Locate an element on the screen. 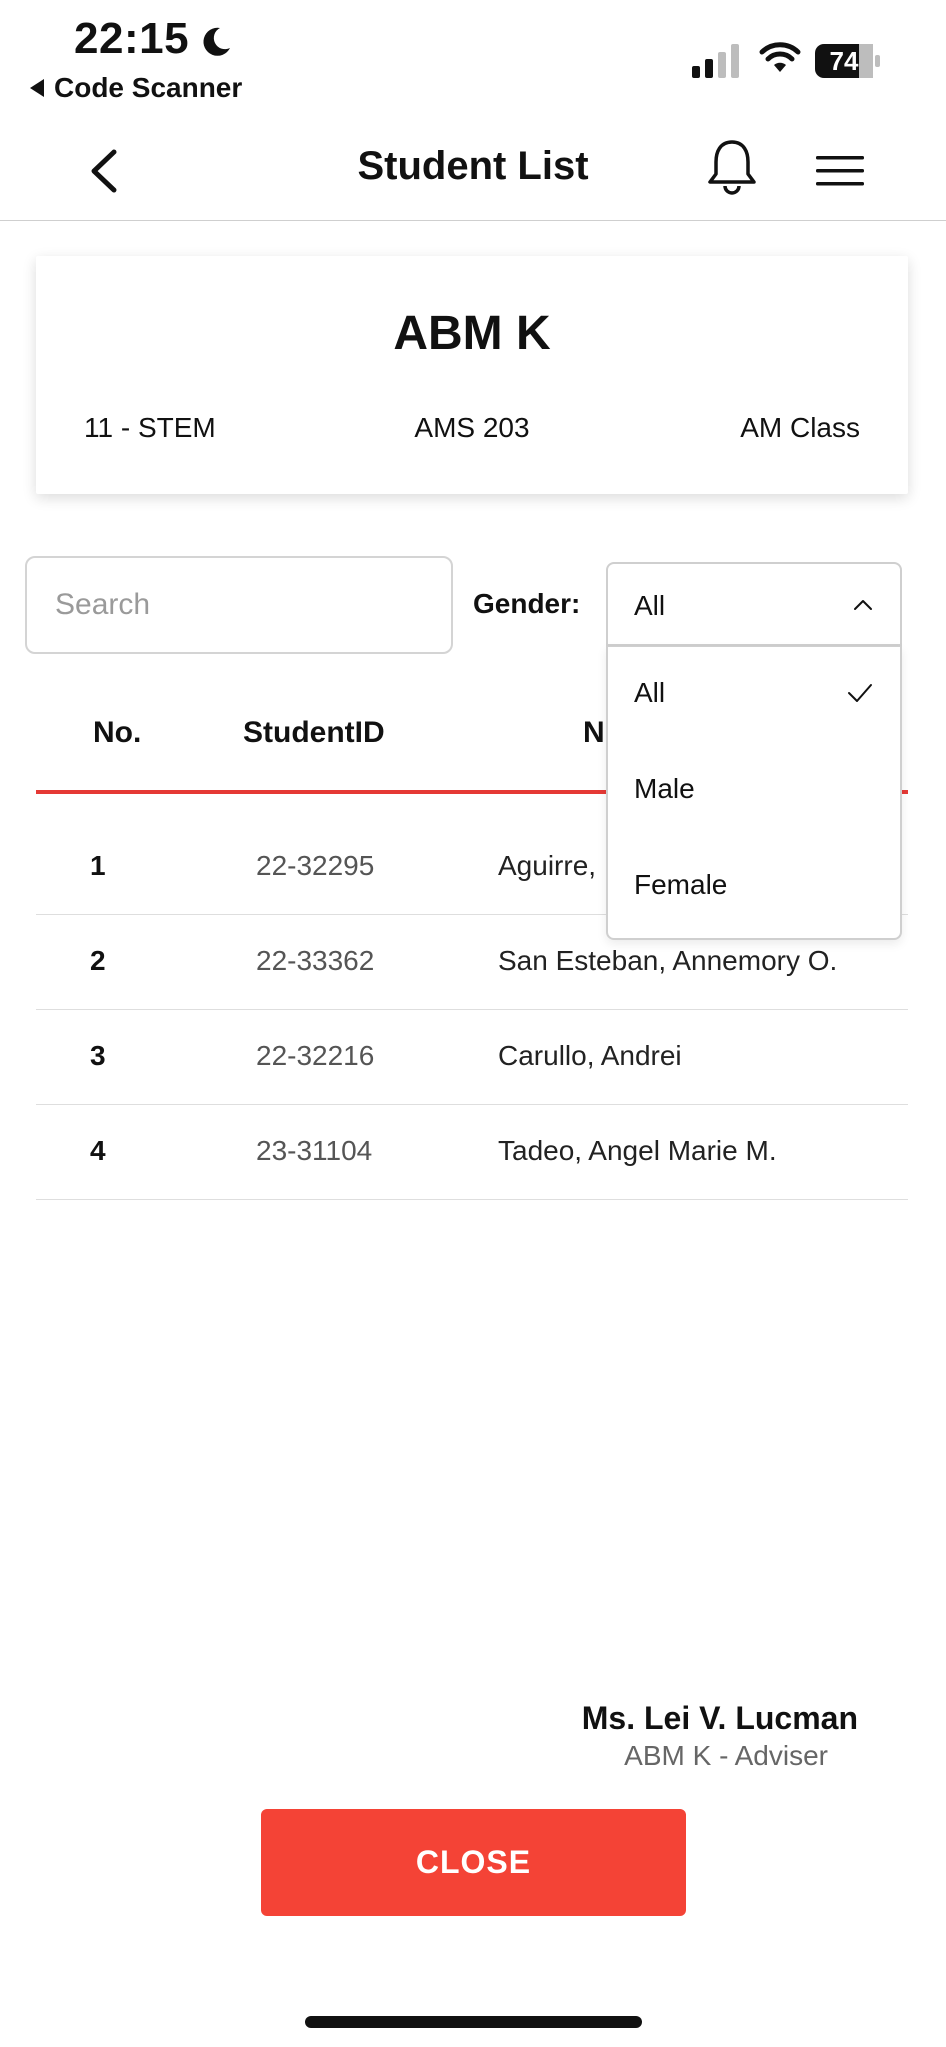 This screenshot has height=2047, width=946. option-label: Female is located at coordinates (681, 884).